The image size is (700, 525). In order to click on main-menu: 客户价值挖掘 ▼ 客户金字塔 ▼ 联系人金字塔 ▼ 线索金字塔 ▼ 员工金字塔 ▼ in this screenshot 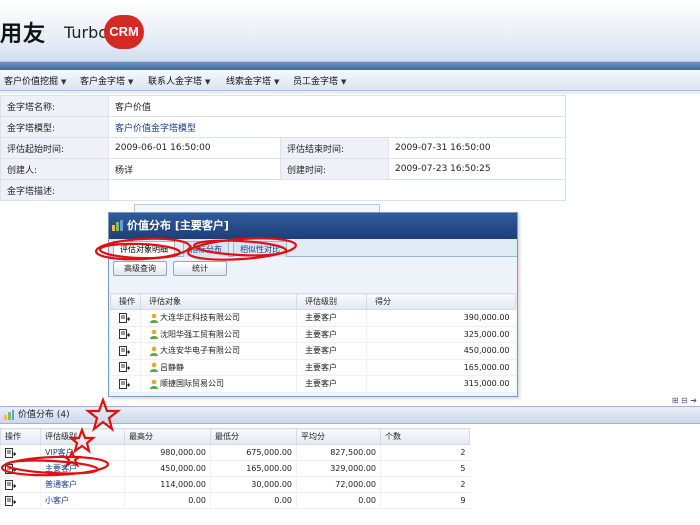, I will do `click(350, 80)`.